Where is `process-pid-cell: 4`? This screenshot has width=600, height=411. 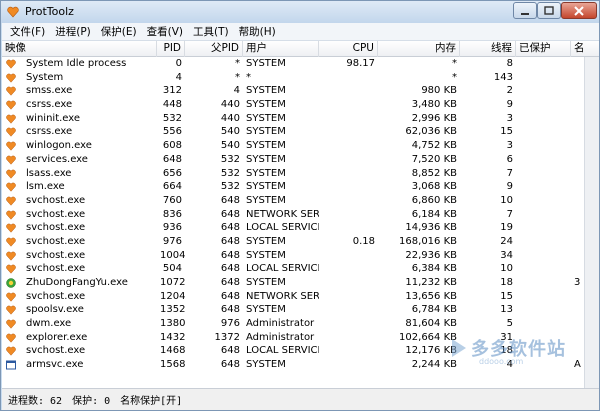 process-pid-cell: 4 is located at coordinates (178, 77).